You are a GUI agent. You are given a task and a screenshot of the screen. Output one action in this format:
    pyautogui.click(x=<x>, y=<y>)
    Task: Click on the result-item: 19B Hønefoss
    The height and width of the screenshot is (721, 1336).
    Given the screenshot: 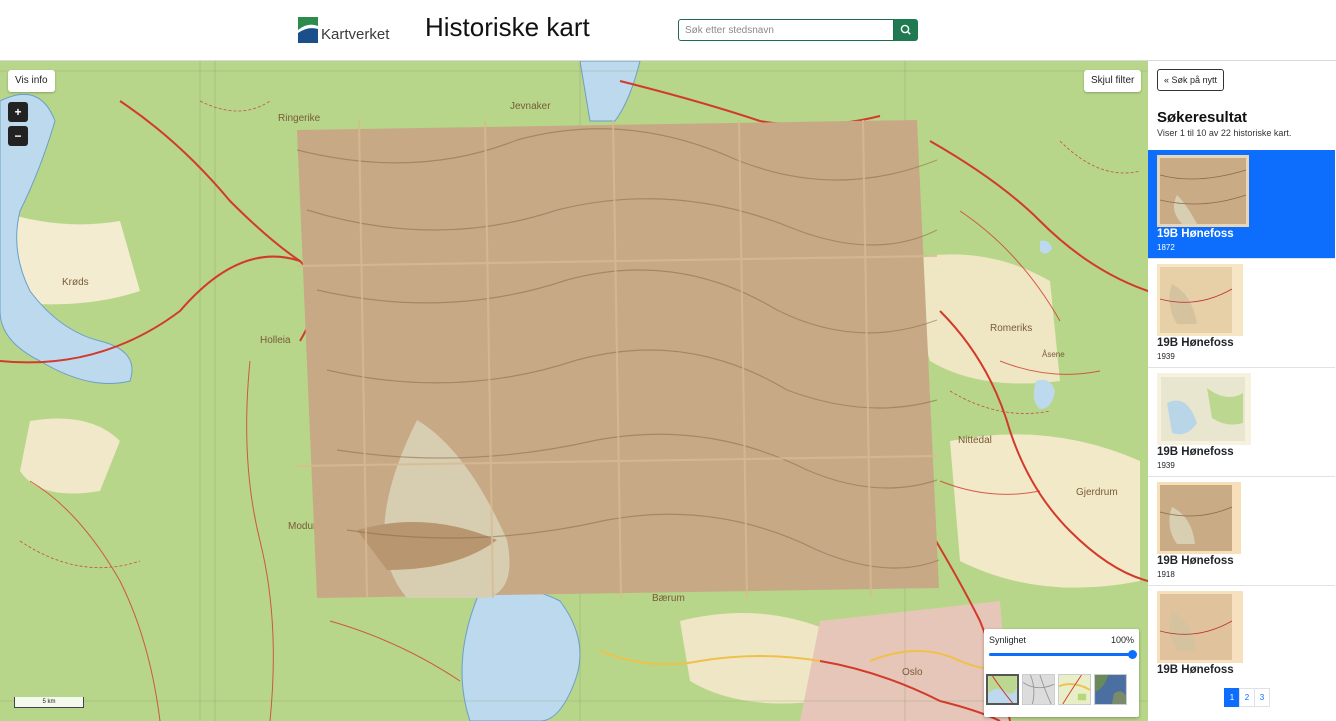 What is the action you would take?
    pyautogui.click(x=1241, y=631)
    